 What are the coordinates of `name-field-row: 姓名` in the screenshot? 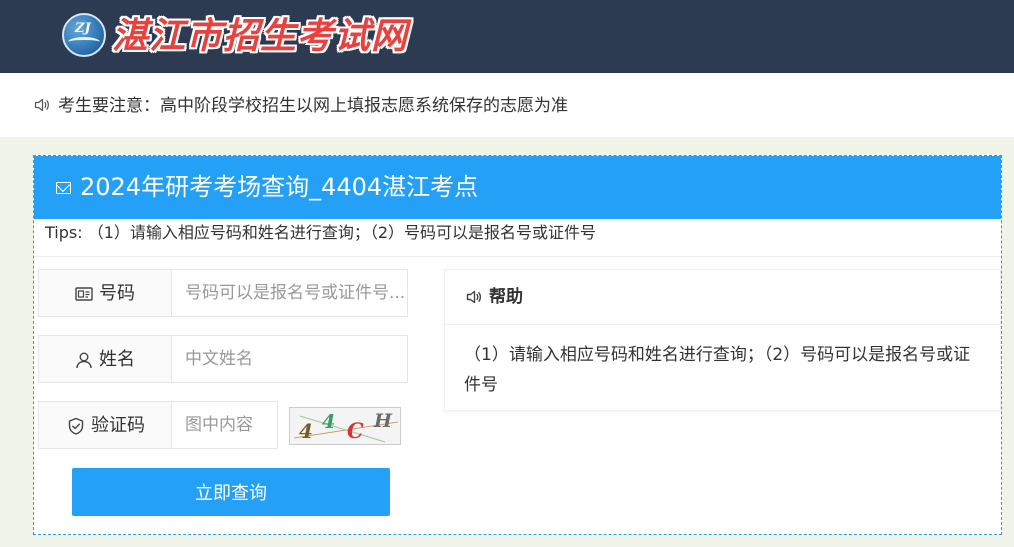 It's located at (223, 359).